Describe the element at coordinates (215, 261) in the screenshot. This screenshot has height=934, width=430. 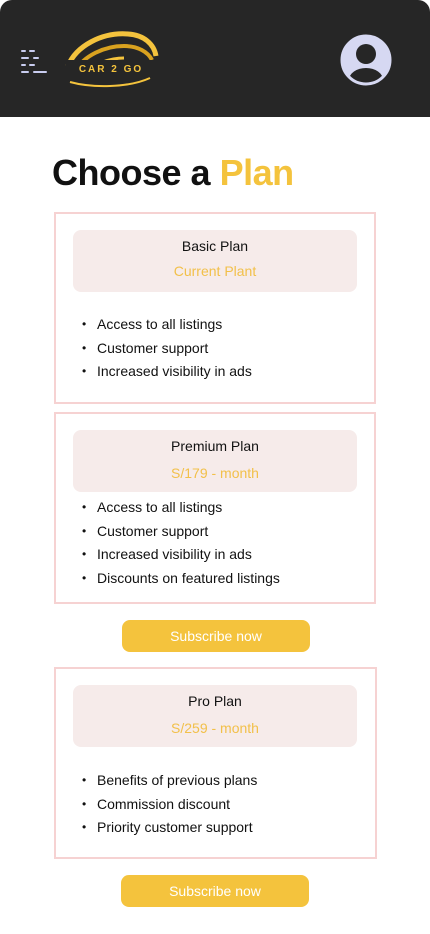
I see `plan-header: Basic Plan Current Plant` at that location.